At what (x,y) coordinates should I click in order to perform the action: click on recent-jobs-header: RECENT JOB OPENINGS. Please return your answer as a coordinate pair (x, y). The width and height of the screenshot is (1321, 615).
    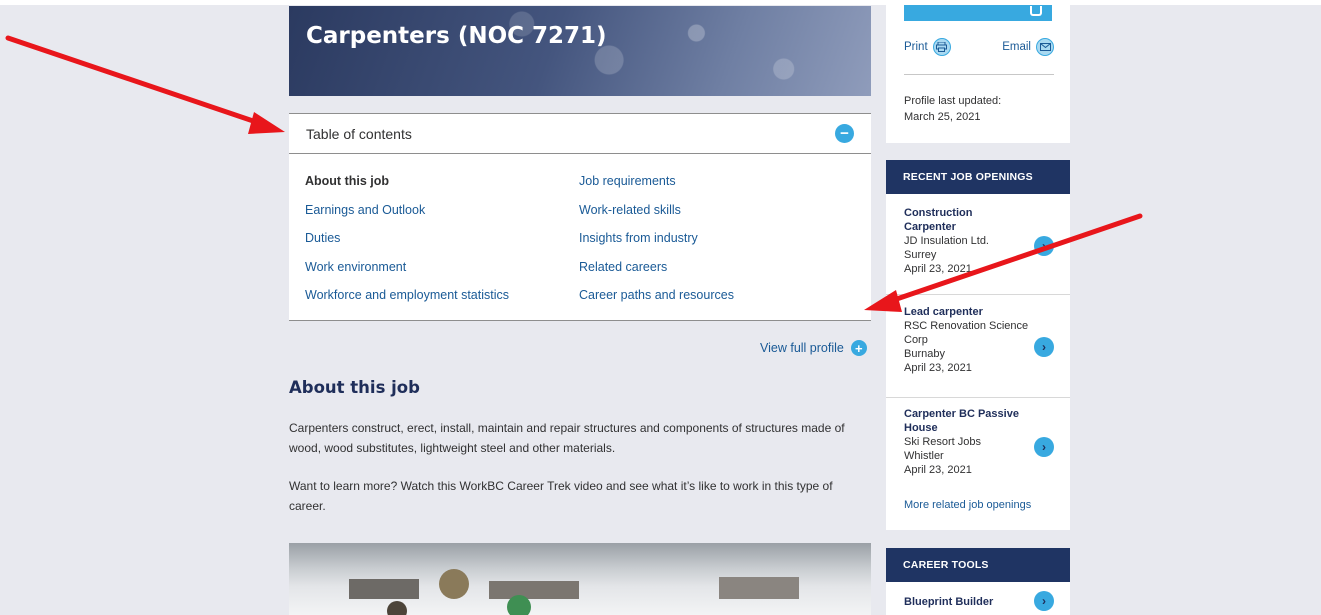
    Looking at the image, I should click on (978, 177).